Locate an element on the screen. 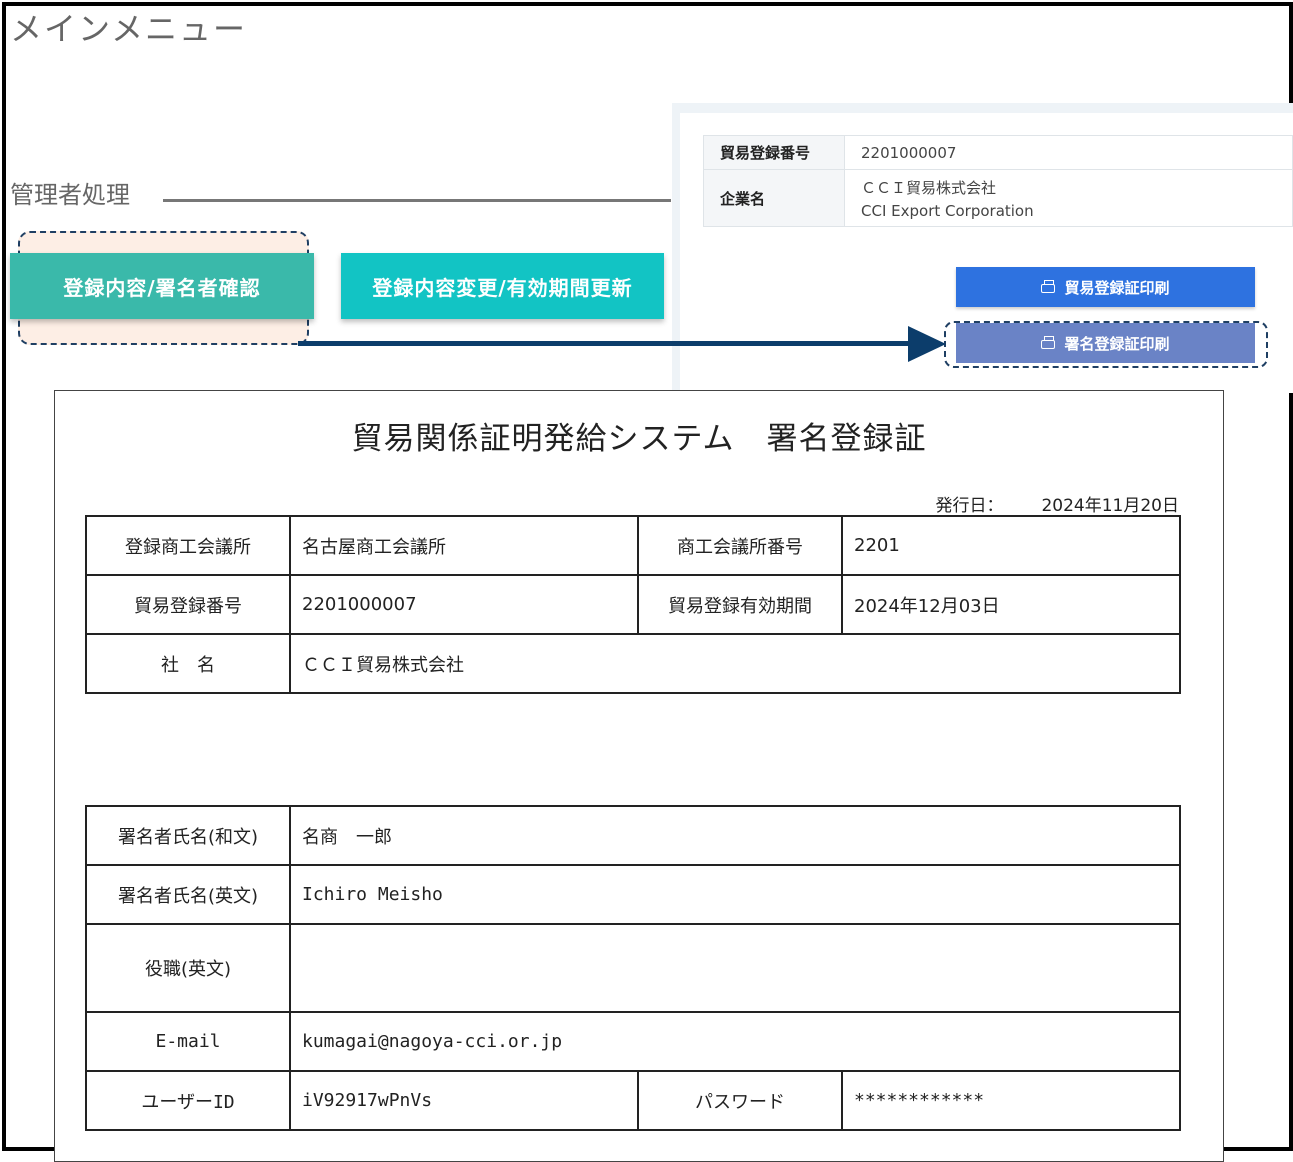 The height and width of the screenshot is (1162, 1293). table-row: 役職(英文) is located at coordinates (633, 968).